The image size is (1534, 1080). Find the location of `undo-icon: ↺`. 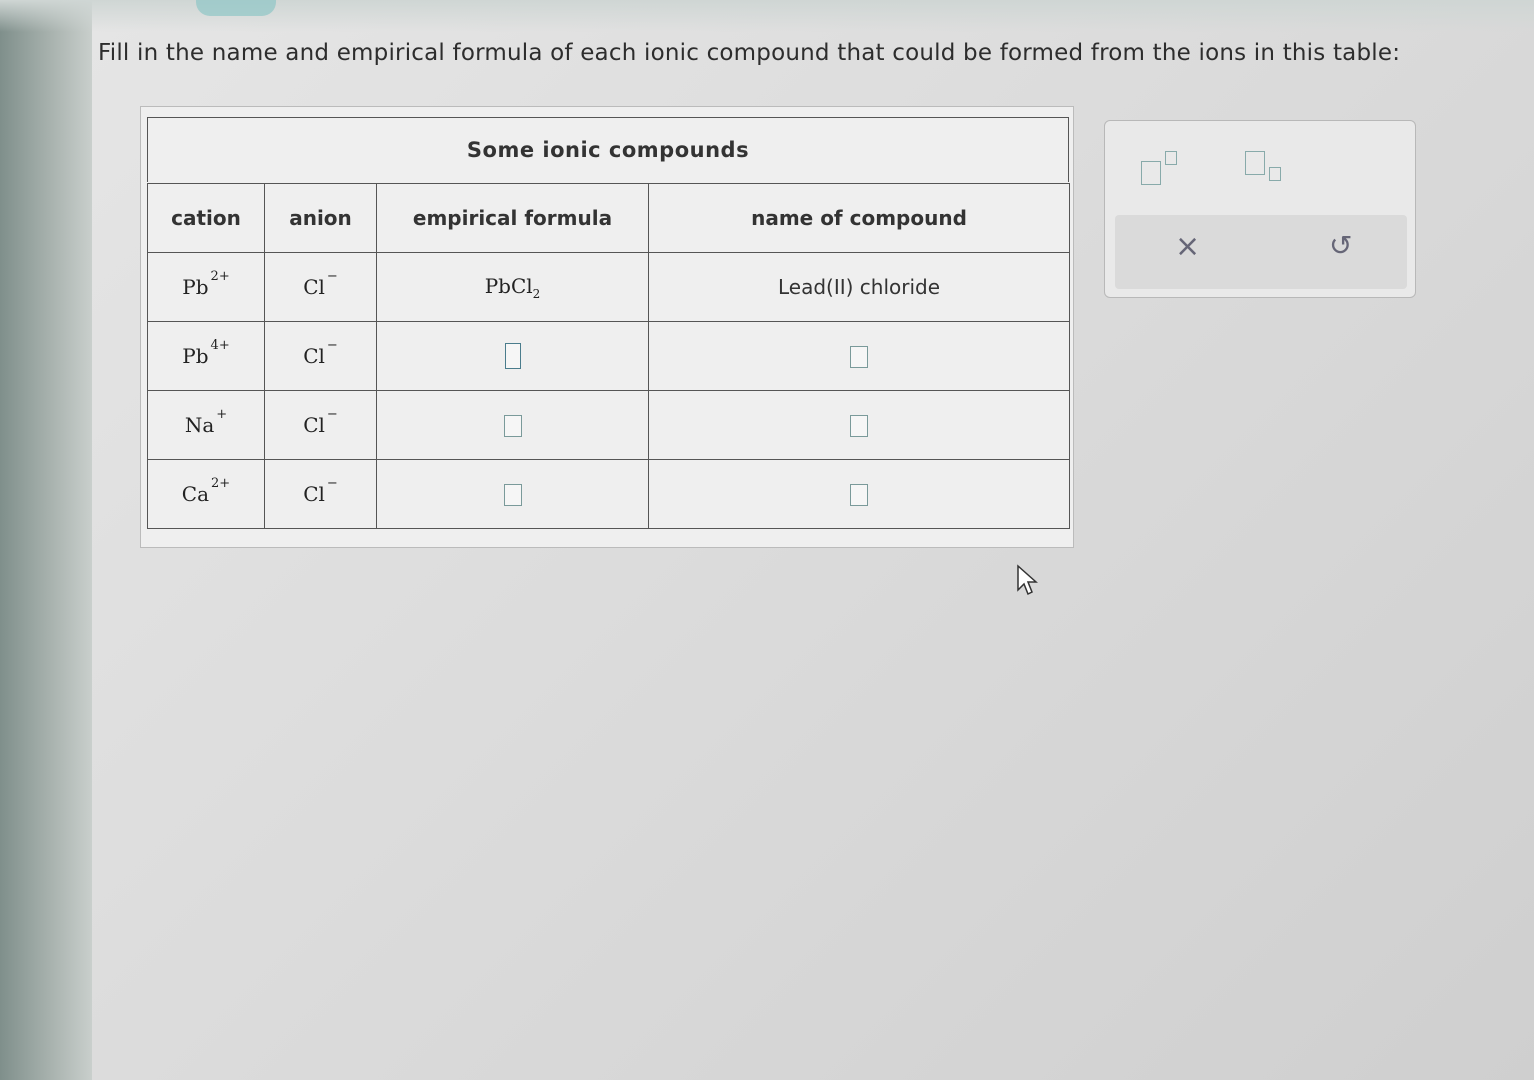

undo-icon: ↺ is located at coordinates (1340, 245).